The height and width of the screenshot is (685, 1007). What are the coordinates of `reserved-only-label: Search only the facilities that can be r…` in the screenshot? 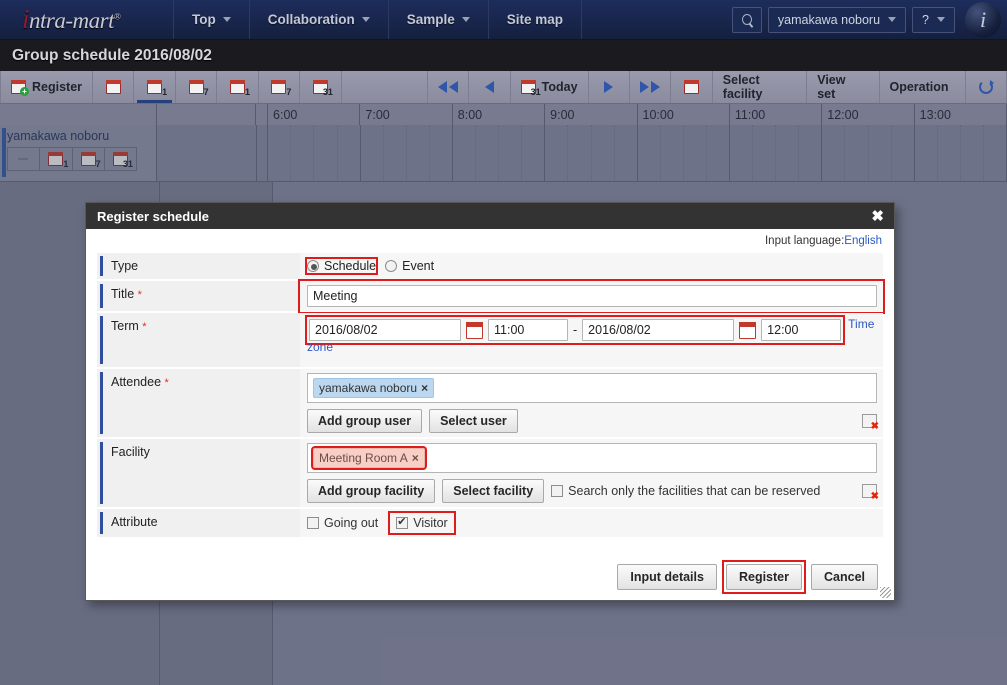 It's located at (694, 491).